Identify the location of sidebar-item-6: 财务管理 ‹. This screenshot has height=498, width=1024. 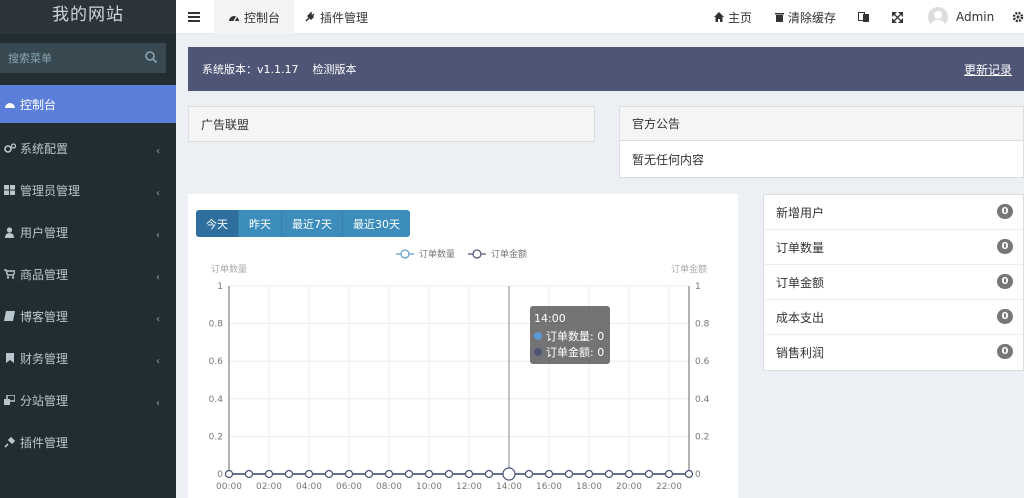
(88, 358).